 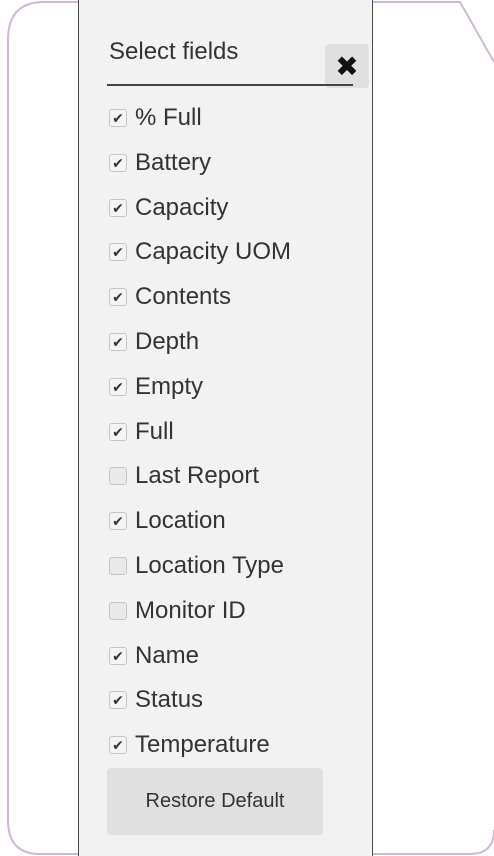 I want to click on field-item: ✔ Status, so click(x=156, y=700).